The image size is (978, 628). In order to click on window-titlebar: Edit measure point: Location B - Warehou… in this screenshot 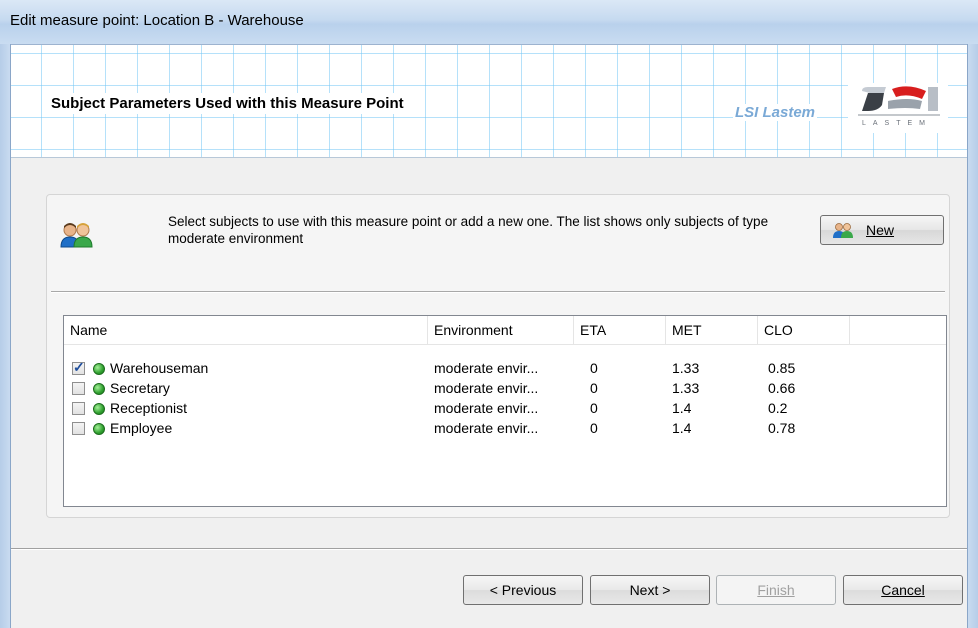, I will do `click(489, 22)`.